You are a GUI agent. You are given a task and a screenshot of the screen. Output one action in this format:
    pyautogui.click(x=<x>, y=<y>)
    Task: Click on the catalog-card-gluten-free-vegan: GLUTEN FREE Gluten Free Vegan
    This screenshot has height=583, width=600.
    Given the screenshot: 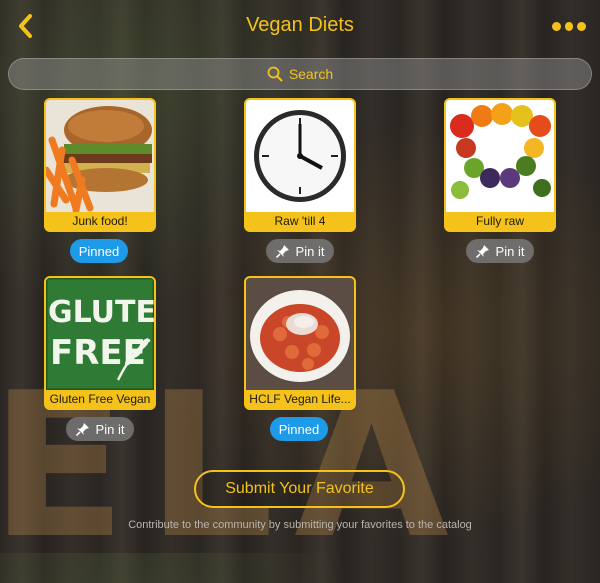 What is the action you would take?
    pyautogui.click(x=100, y=343)
    